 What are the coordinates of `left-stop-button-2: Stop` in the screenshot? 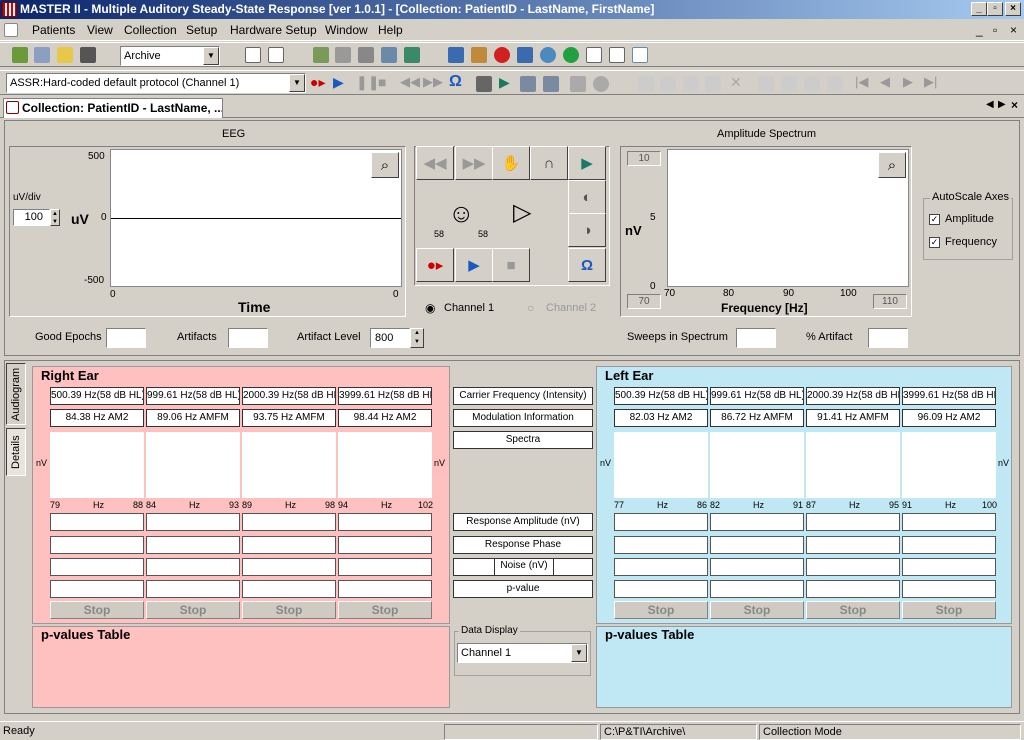 It's located at (757, 610).